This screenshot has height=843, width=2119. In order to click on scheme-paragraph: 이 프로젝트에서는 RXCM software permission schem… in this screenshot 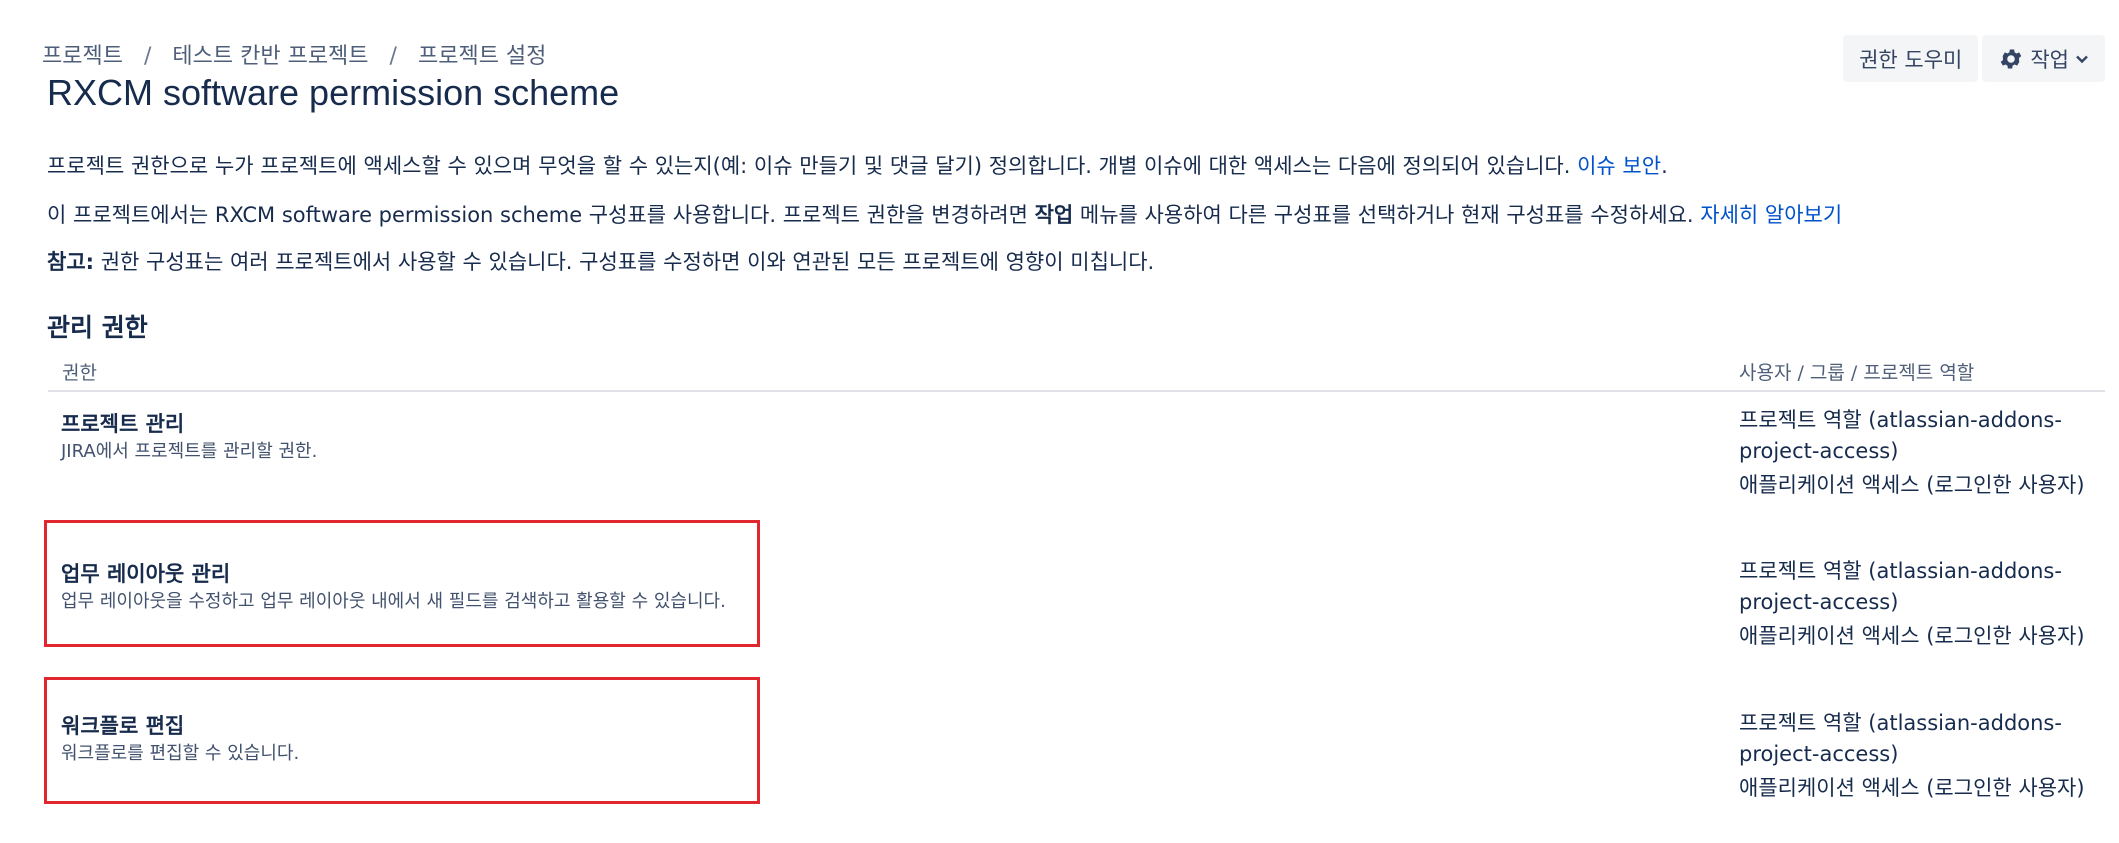, I will do `click(944, 214)`.